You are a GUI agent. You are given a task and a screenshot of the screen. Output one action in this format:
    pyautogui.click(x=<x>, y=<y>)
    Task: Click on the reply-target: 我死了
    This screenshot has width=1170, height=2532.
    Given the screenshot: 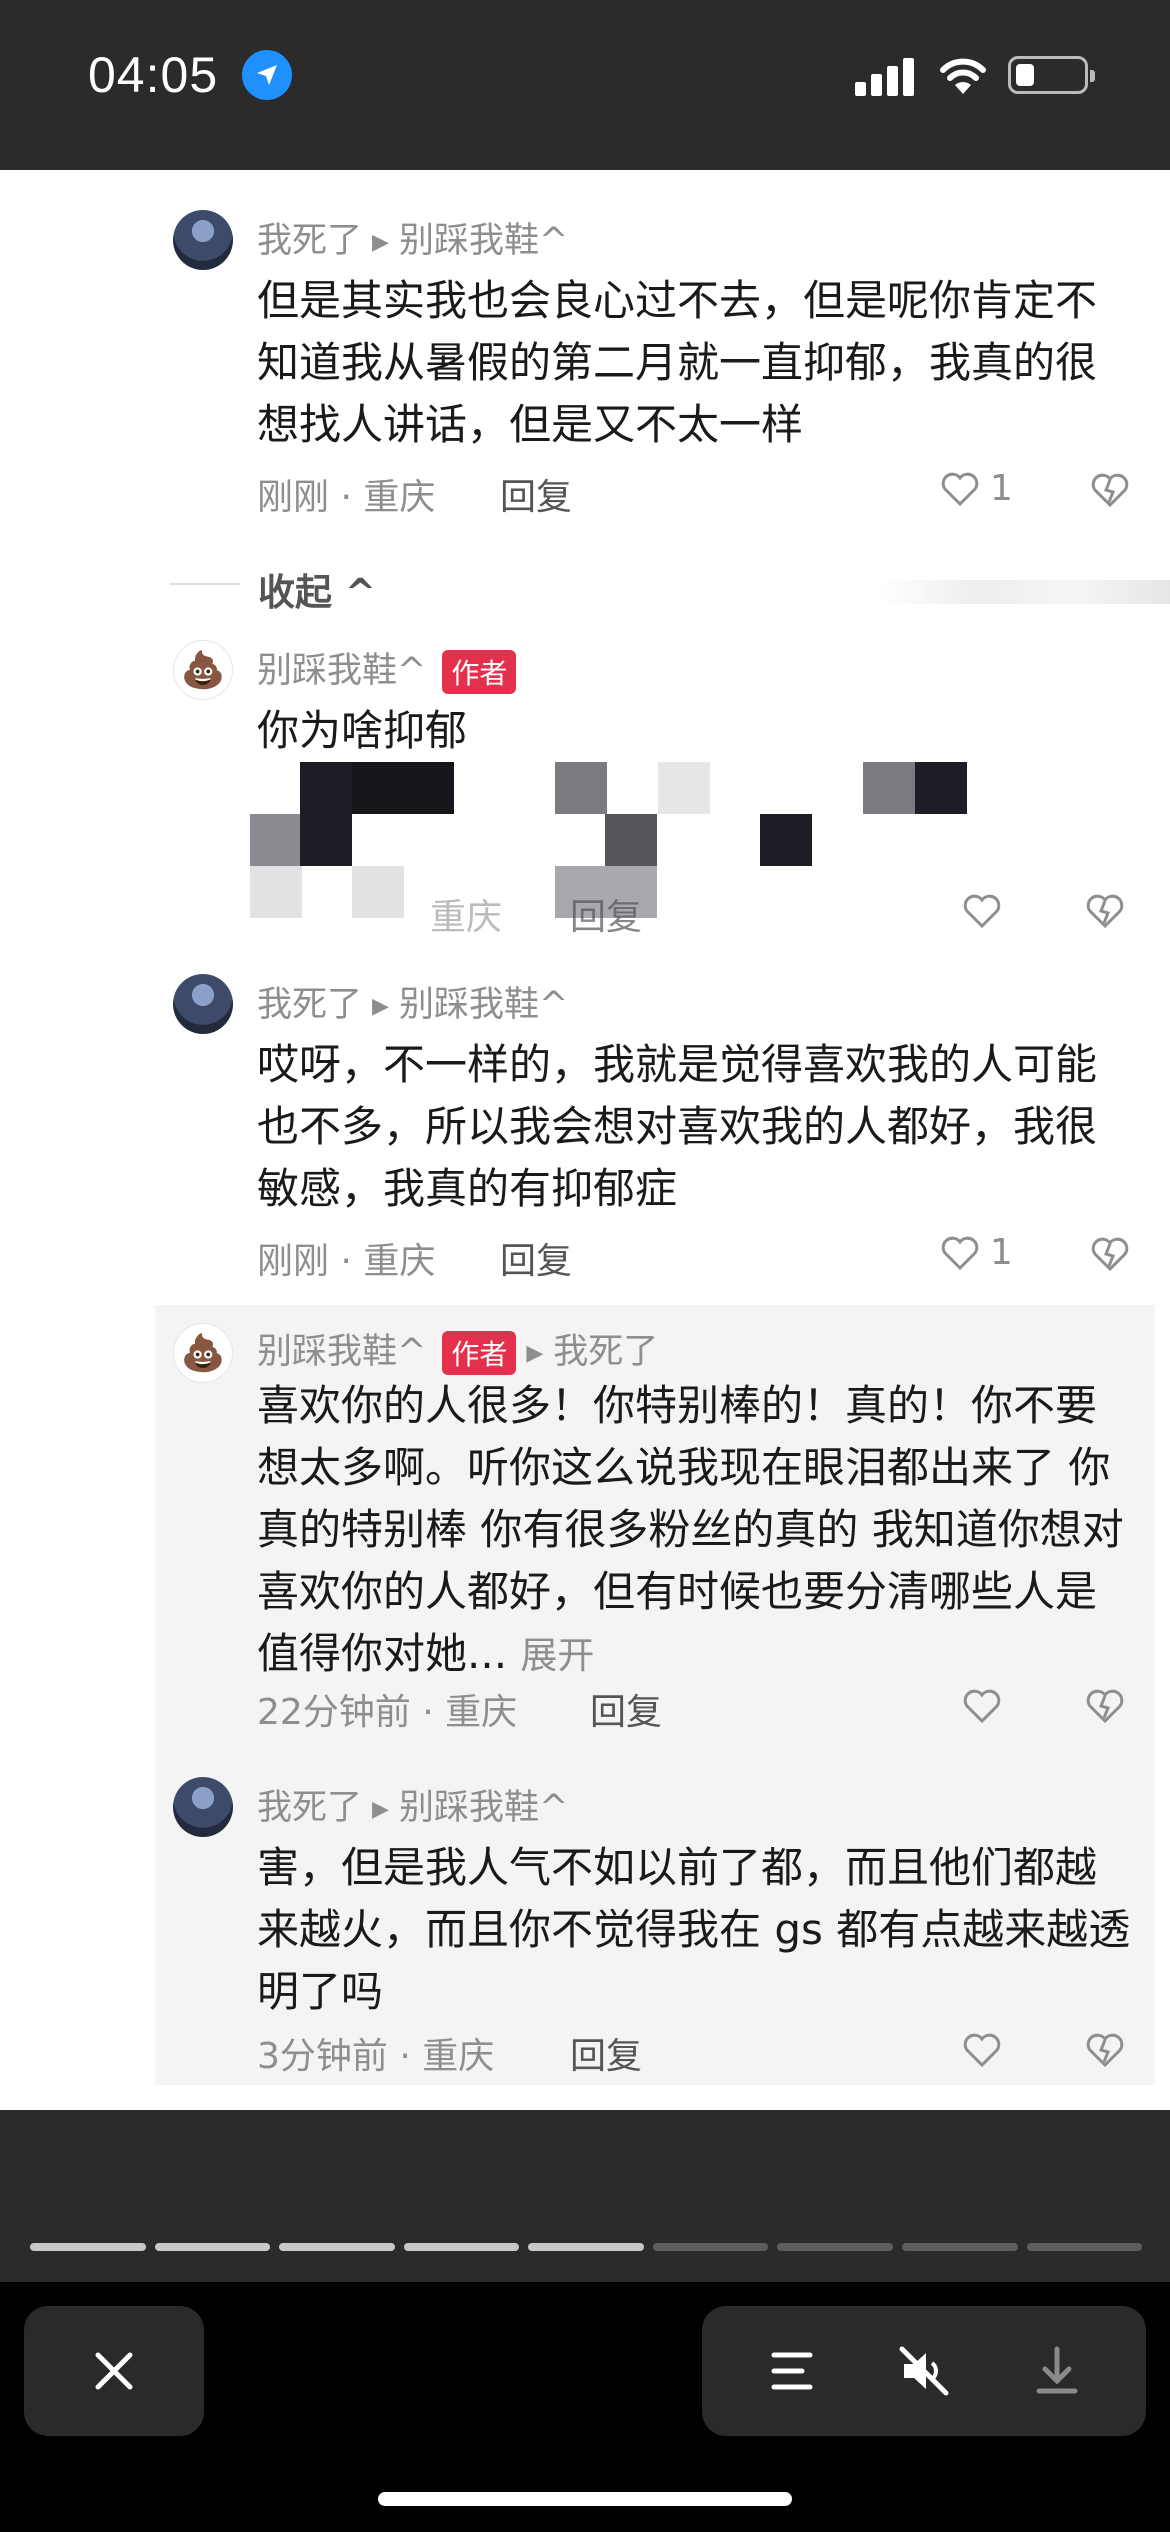 What is the action you would take?
    pyautogui.click(x=605, y=1352)
    